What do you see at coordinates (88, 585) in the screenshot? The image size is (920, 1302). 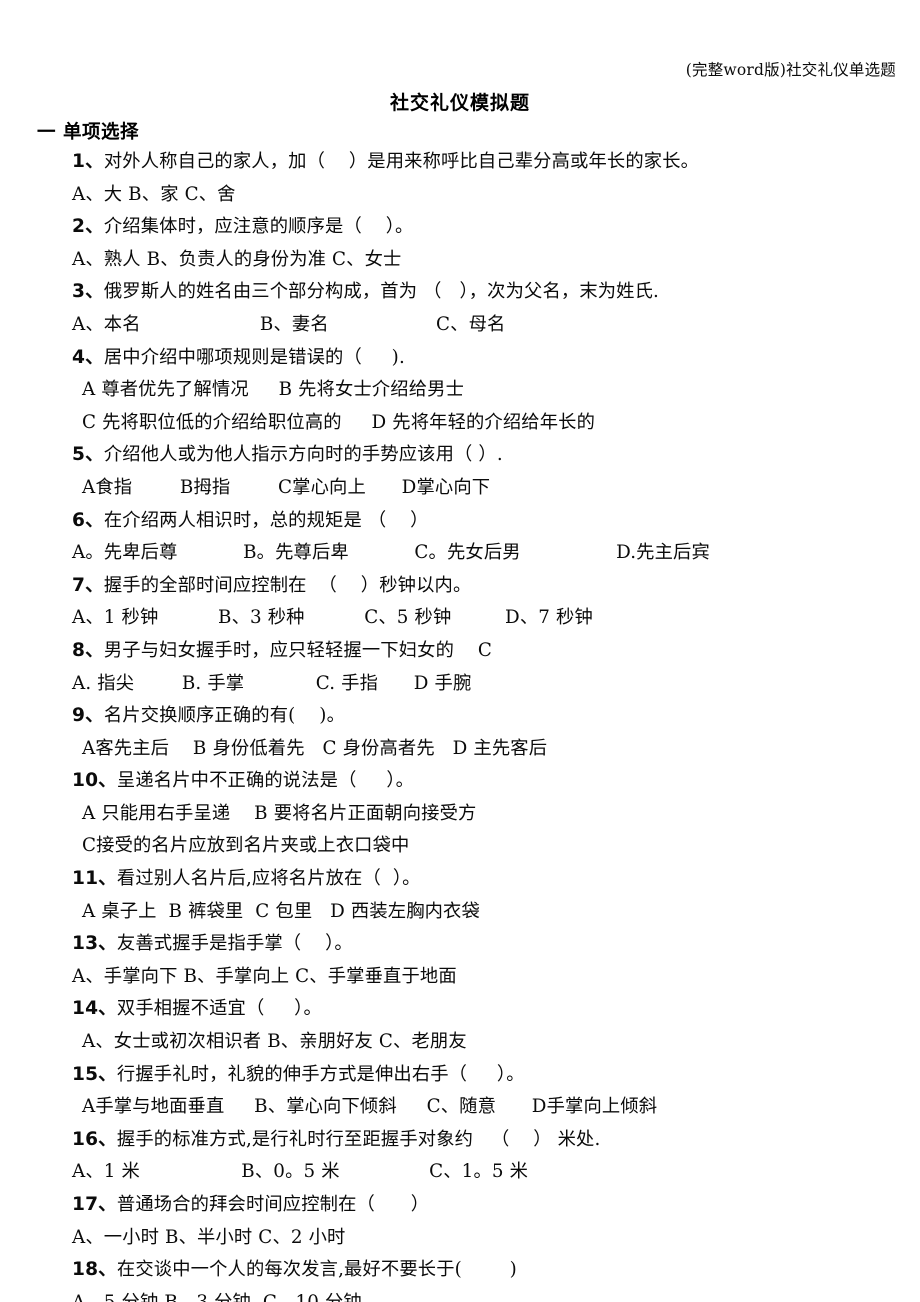 I see `question-number: 7、` at bounding box center [88, 585].